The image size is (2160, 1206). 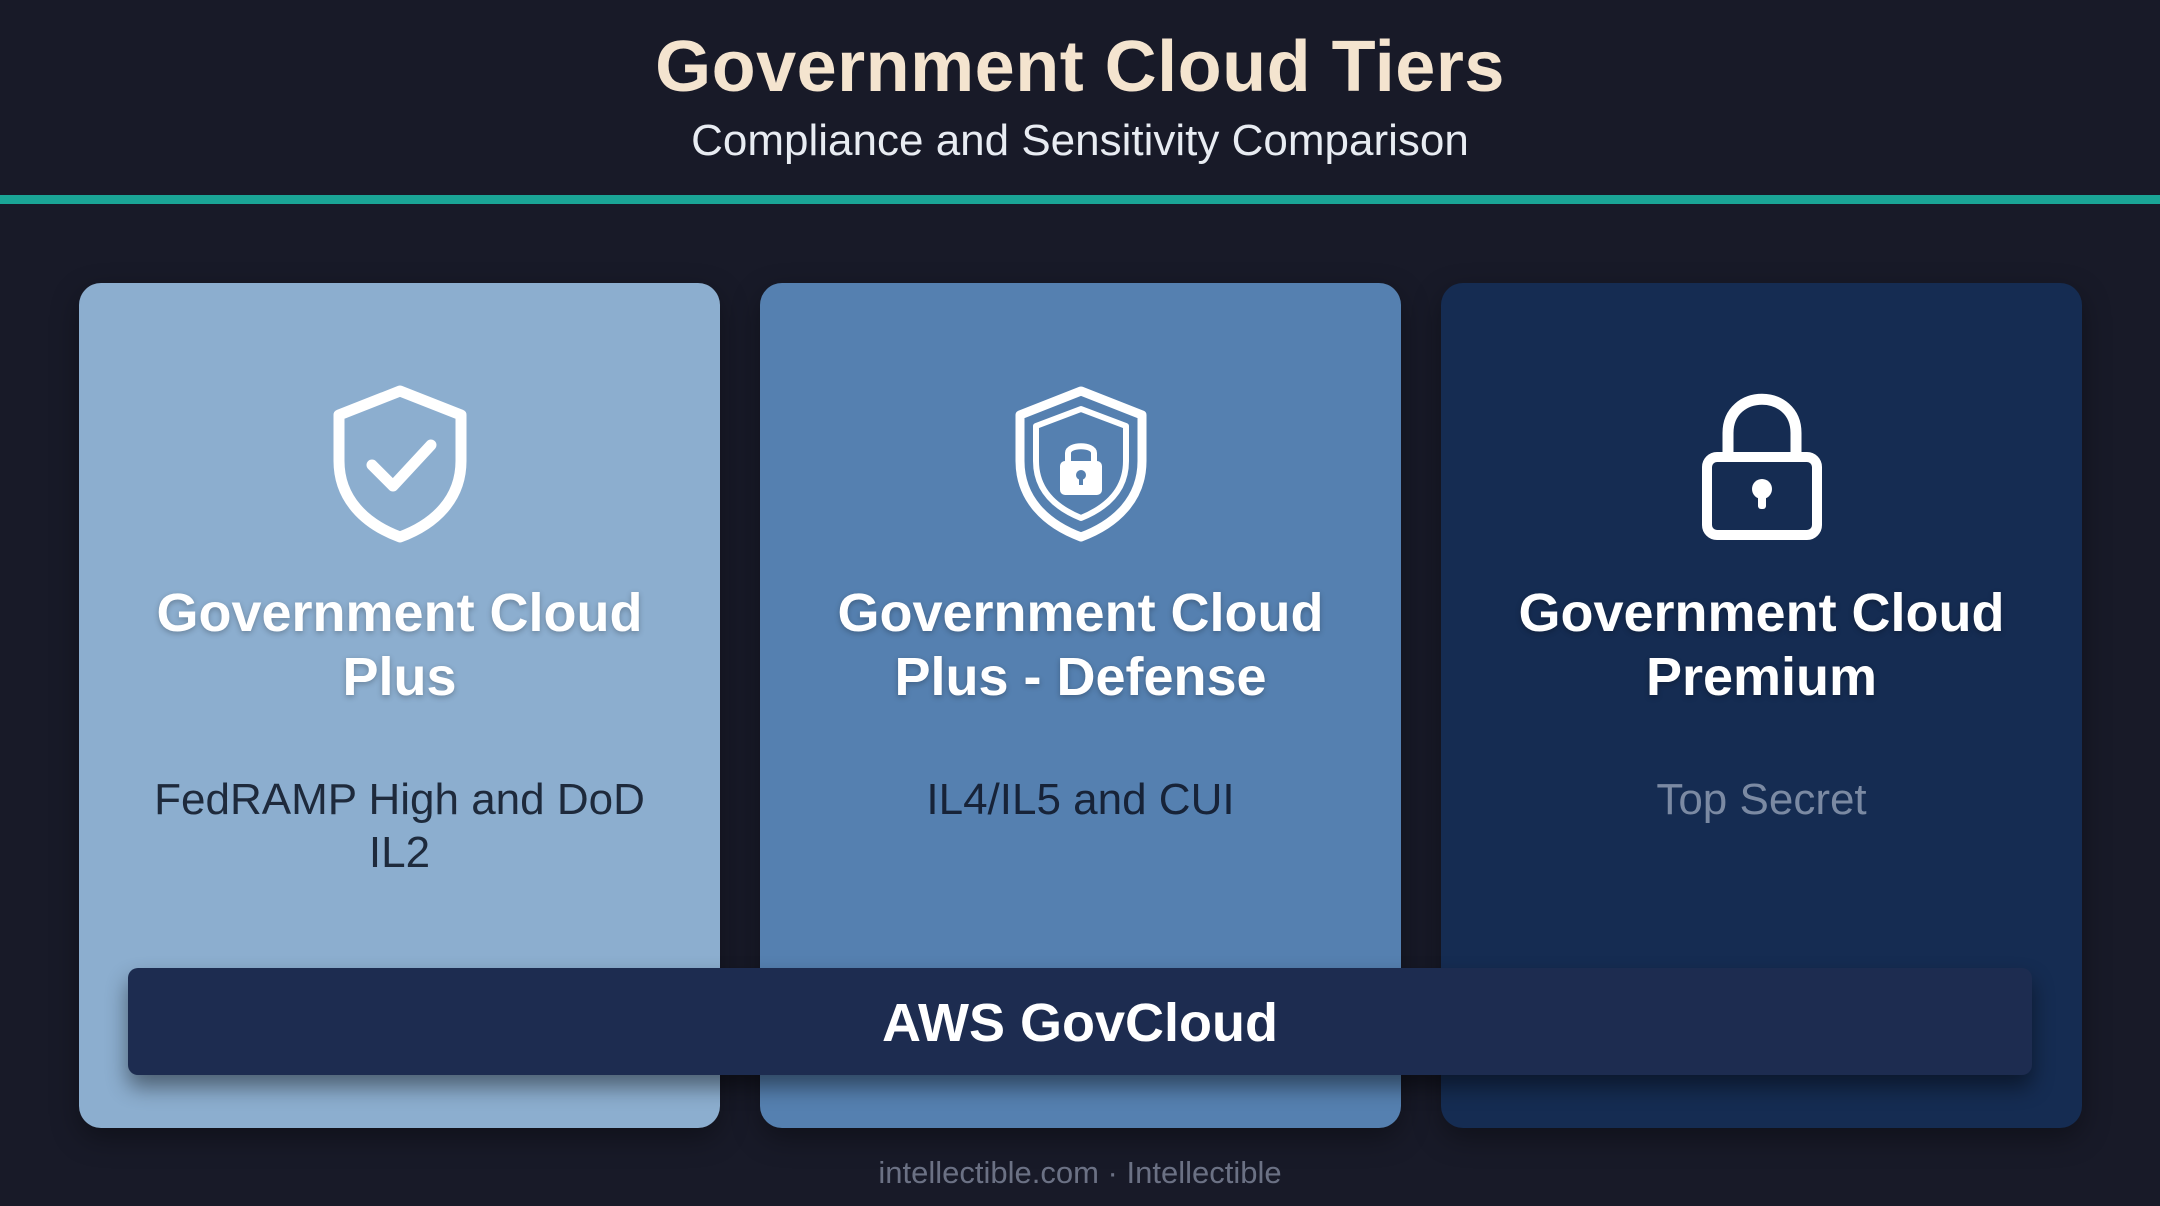 What do you see at coordinates (1761, 645) in the screenshot?
I see `tier-name: Government Cloud Premium` at bounding box center [1761, 645].